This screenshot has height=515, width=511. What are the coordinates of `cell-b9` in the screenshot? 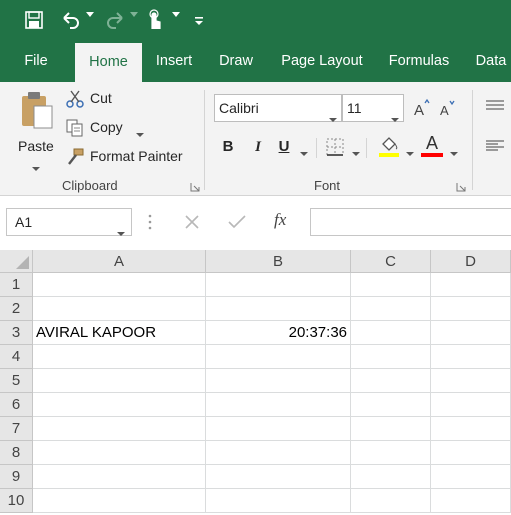 It's located at (278, 477).